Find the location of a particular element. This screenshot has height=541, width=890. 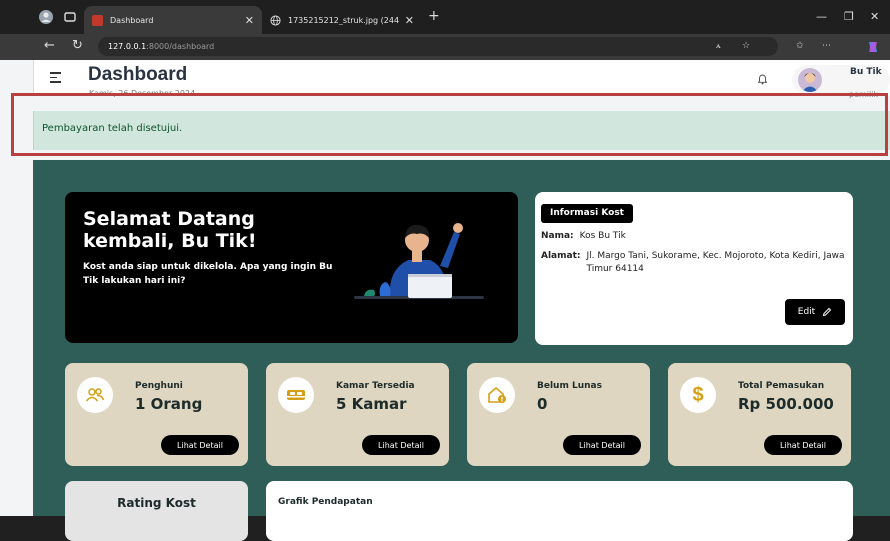

stat-value: Rp 500.000 is located at coordinates (786, 404).